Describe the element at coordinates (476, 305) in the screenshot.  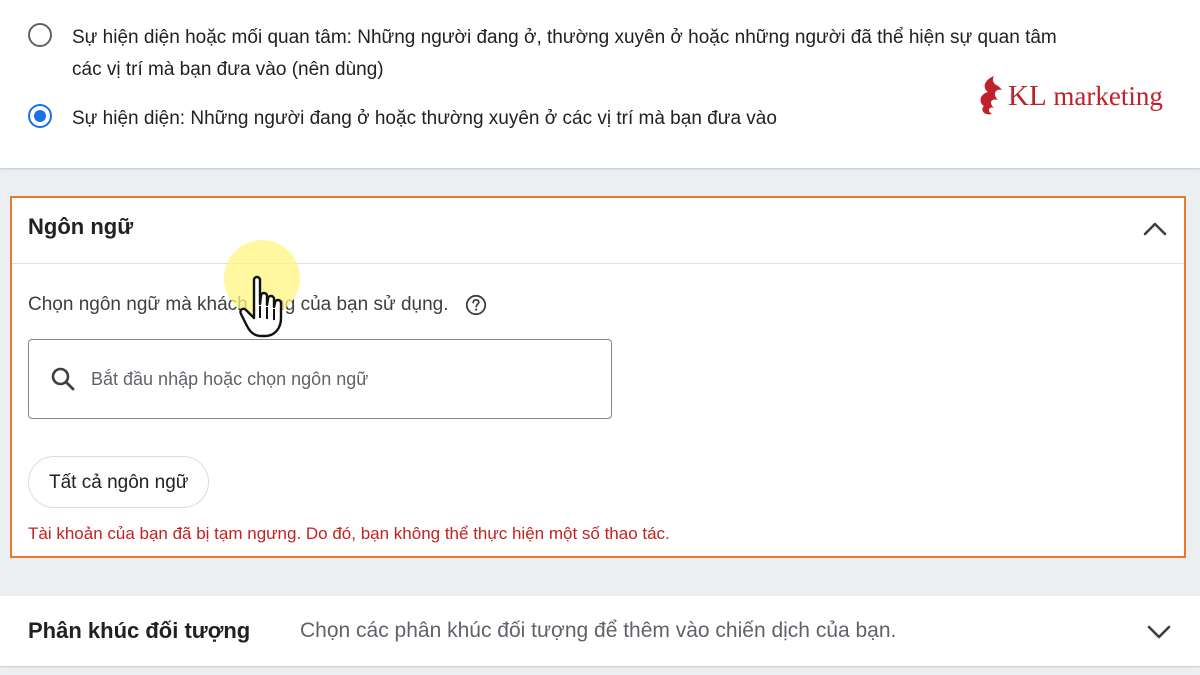
I see `help-circle-icon` at that location.